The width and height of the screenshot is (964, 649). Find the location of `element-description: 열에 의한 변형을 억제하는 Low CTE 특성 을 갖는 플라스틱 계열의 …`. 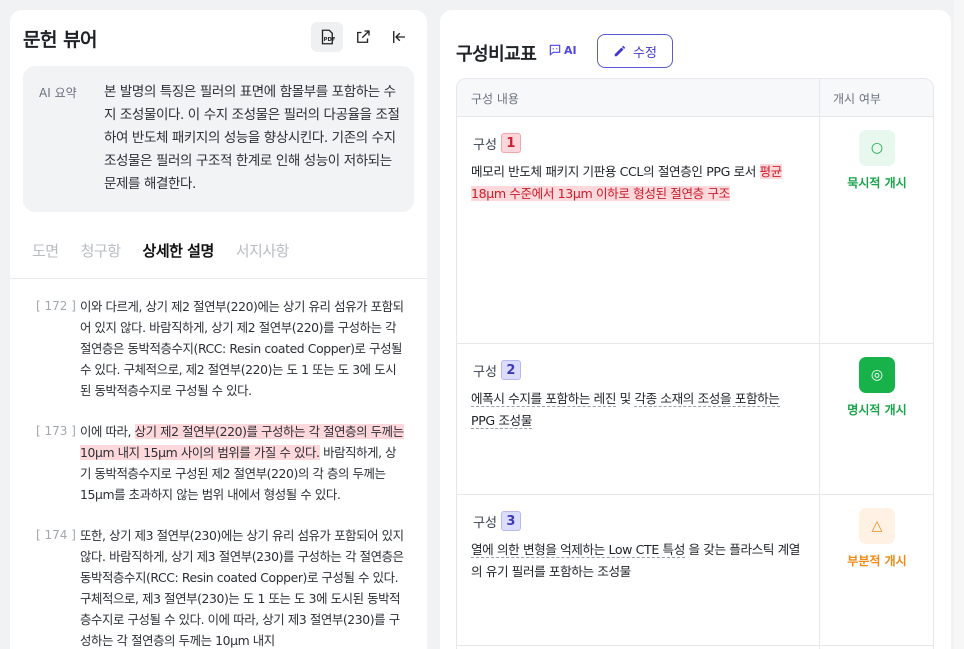

element-description: 열에 의한 변형을 억제하는 Low CTE 특성 을 갖는 플라스틱 계열의 … is located at coordinates (635, 560).